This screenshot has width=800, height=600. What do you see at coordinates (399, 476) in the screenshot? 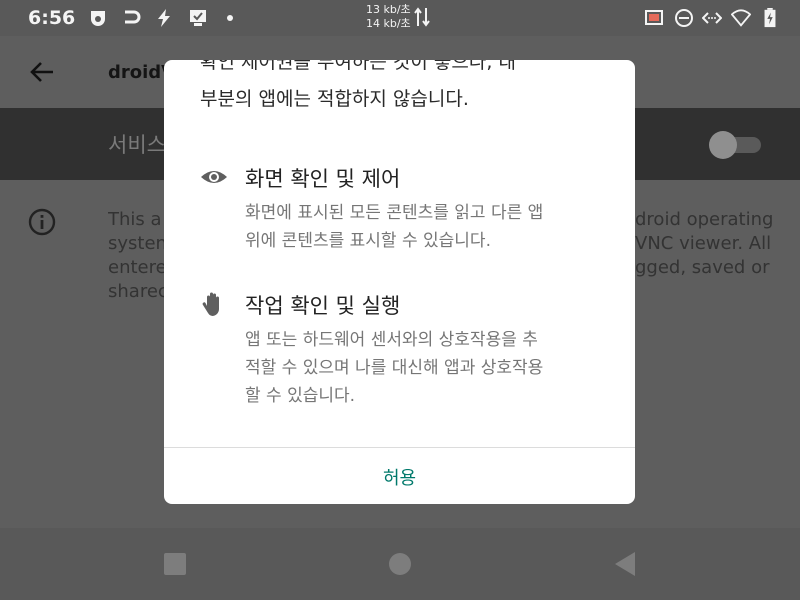
I see `allow-button: 허용` at bounding box center [399, 476].